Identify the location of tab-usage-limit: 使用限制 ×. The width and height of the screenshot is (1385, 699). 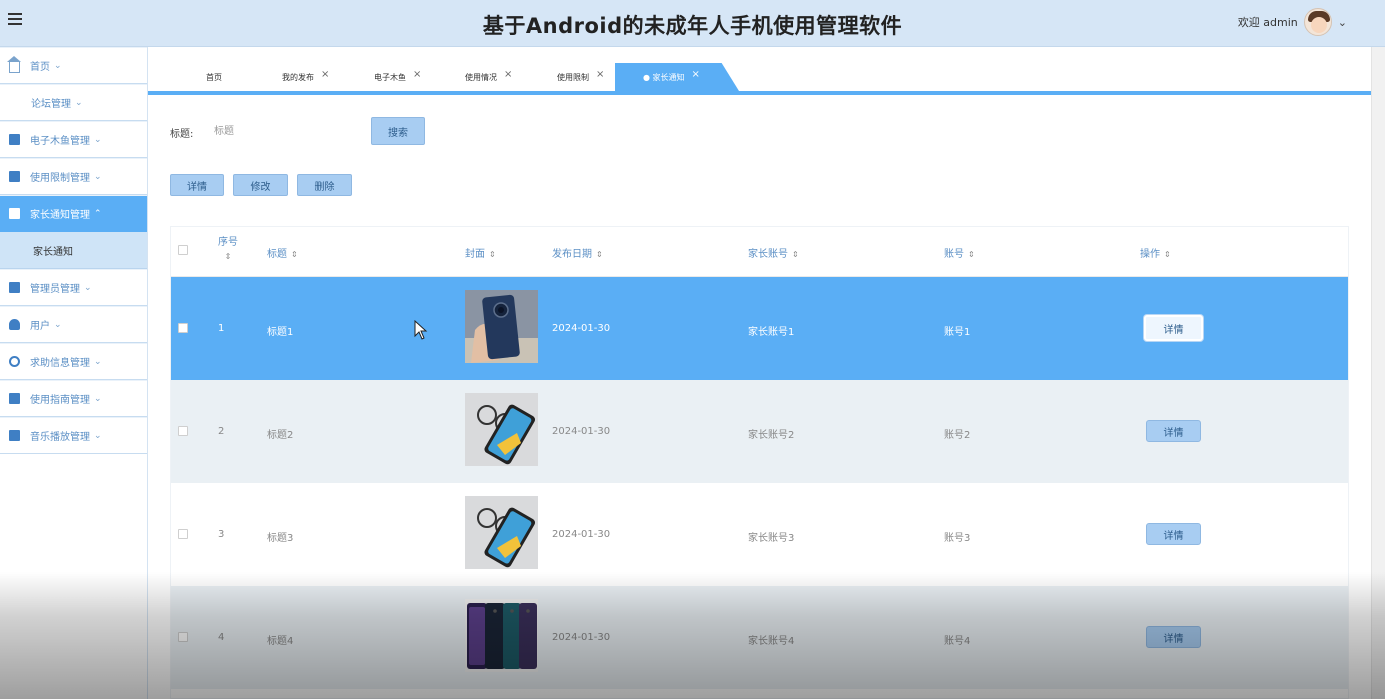
(580, 77).